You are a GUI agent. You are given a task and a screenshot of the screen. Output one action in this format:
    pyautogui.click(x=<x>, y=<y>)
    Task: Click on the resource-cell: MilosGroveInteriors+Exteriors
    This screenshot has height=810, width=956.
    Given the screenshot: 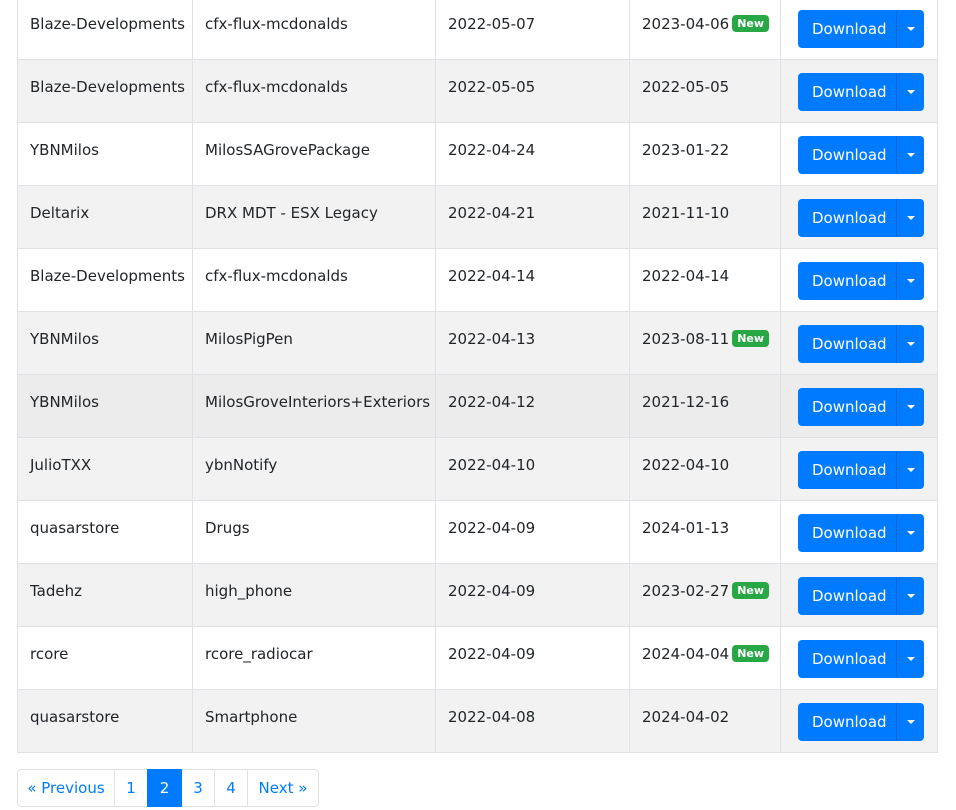 What is the action you would take?
    pyautogui.click(x=314, y=406)
    